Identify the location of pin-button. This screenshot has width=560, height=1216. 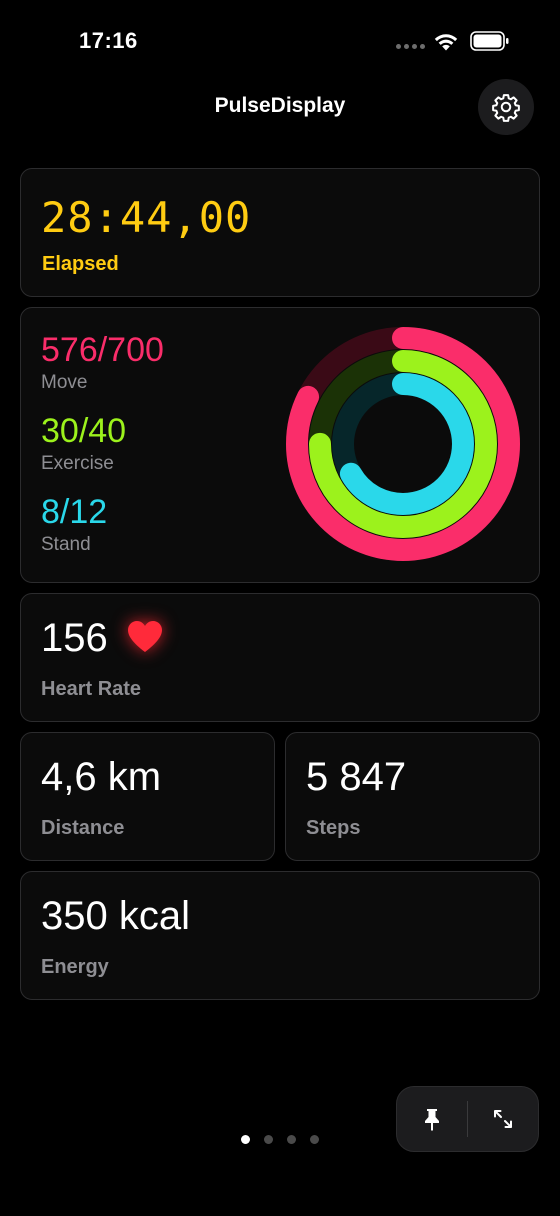
(432, 1118).